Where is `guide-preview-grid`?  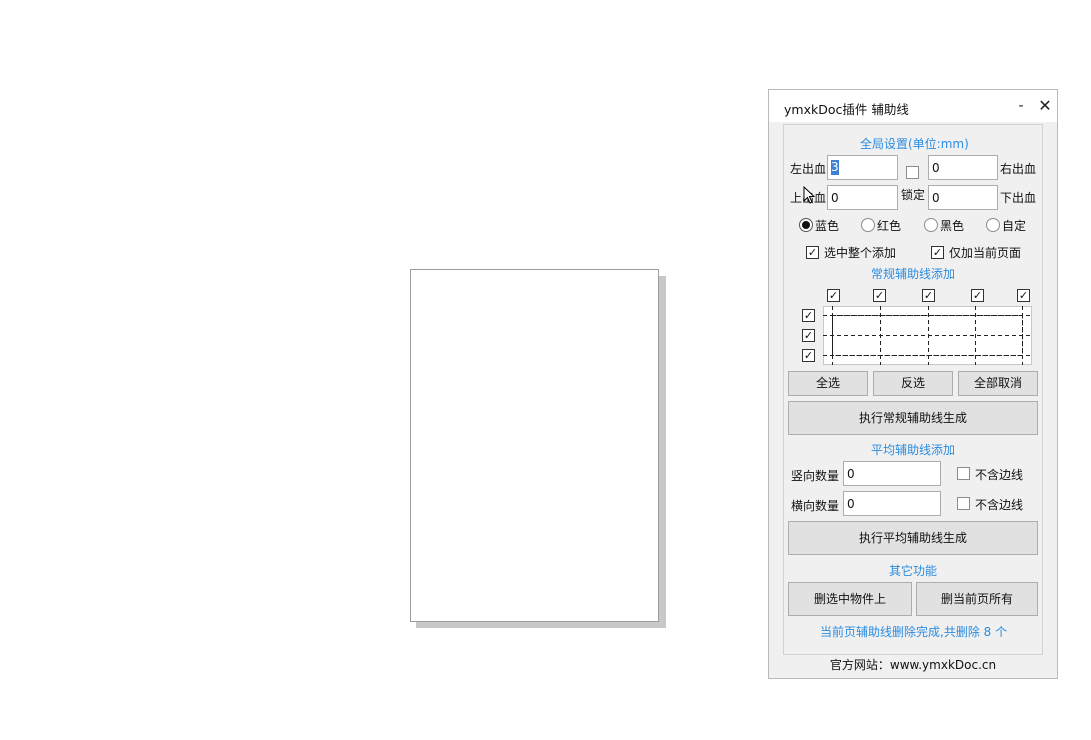 guide-preview-grid is located at coordinates (927, 335).